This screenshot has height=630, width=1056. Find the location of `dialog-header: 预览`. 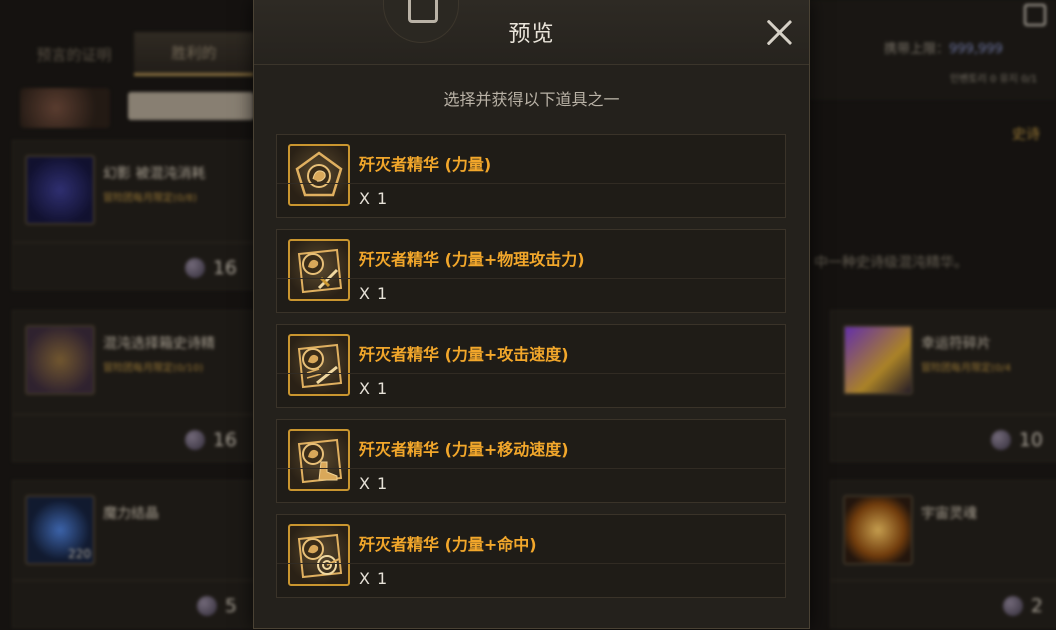

dialog-header: 预览 is located at coordinates (531, 32).